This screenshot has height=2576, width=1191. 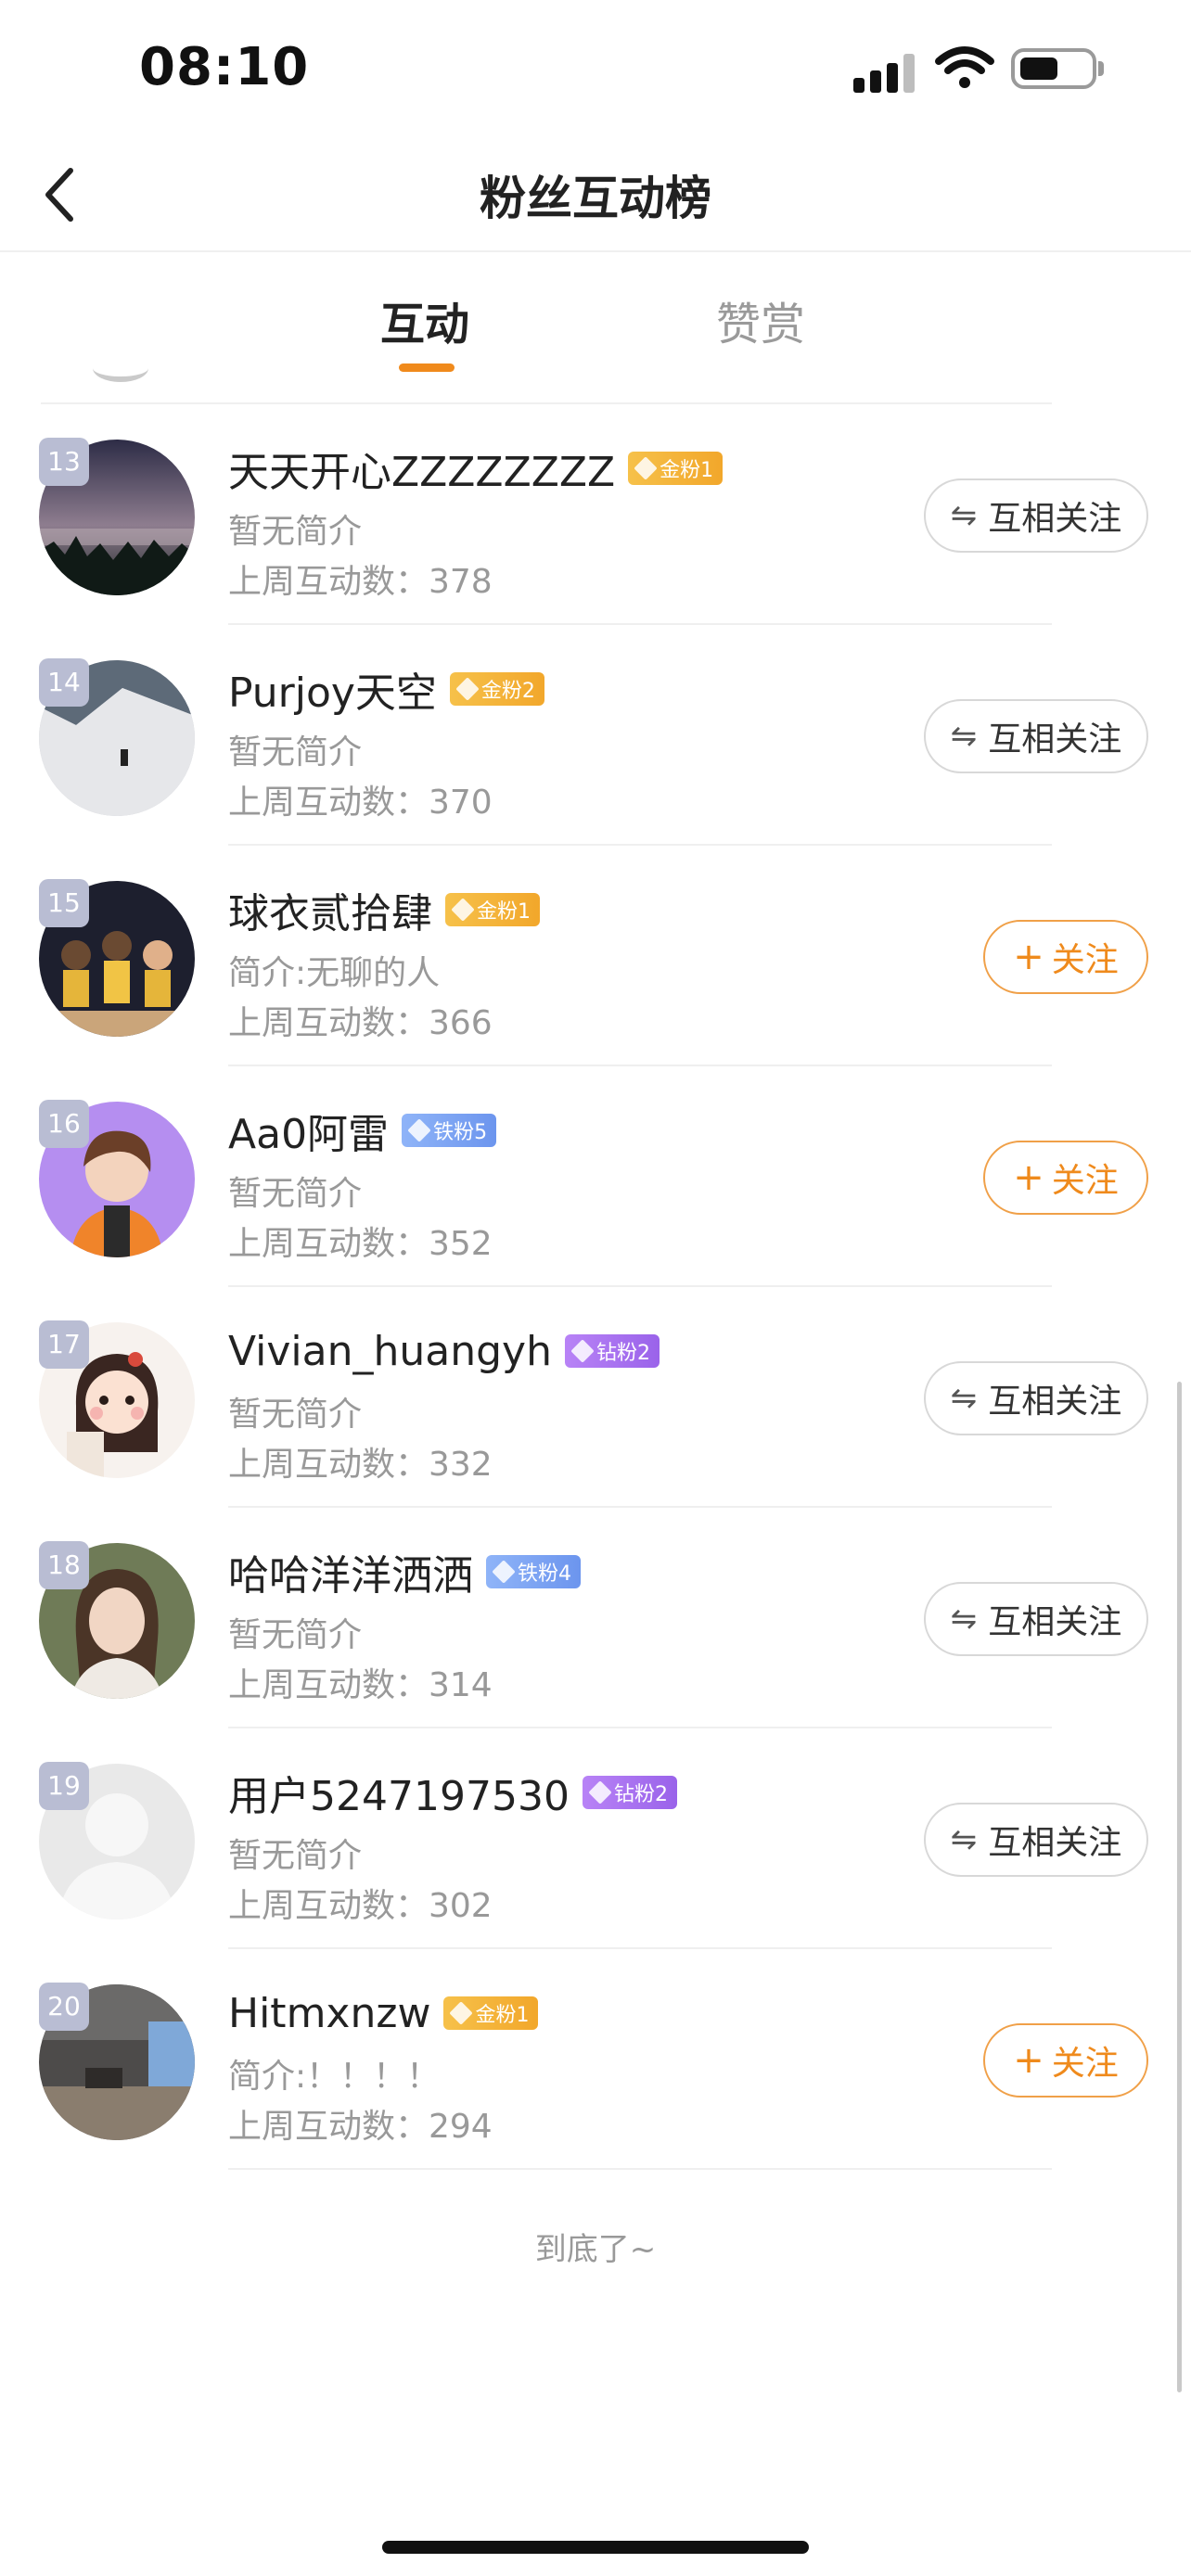 What do you see at coordinates (1053, 68) in the screenshot?
I see `battery-icon` at bounding box center [1053, 68].